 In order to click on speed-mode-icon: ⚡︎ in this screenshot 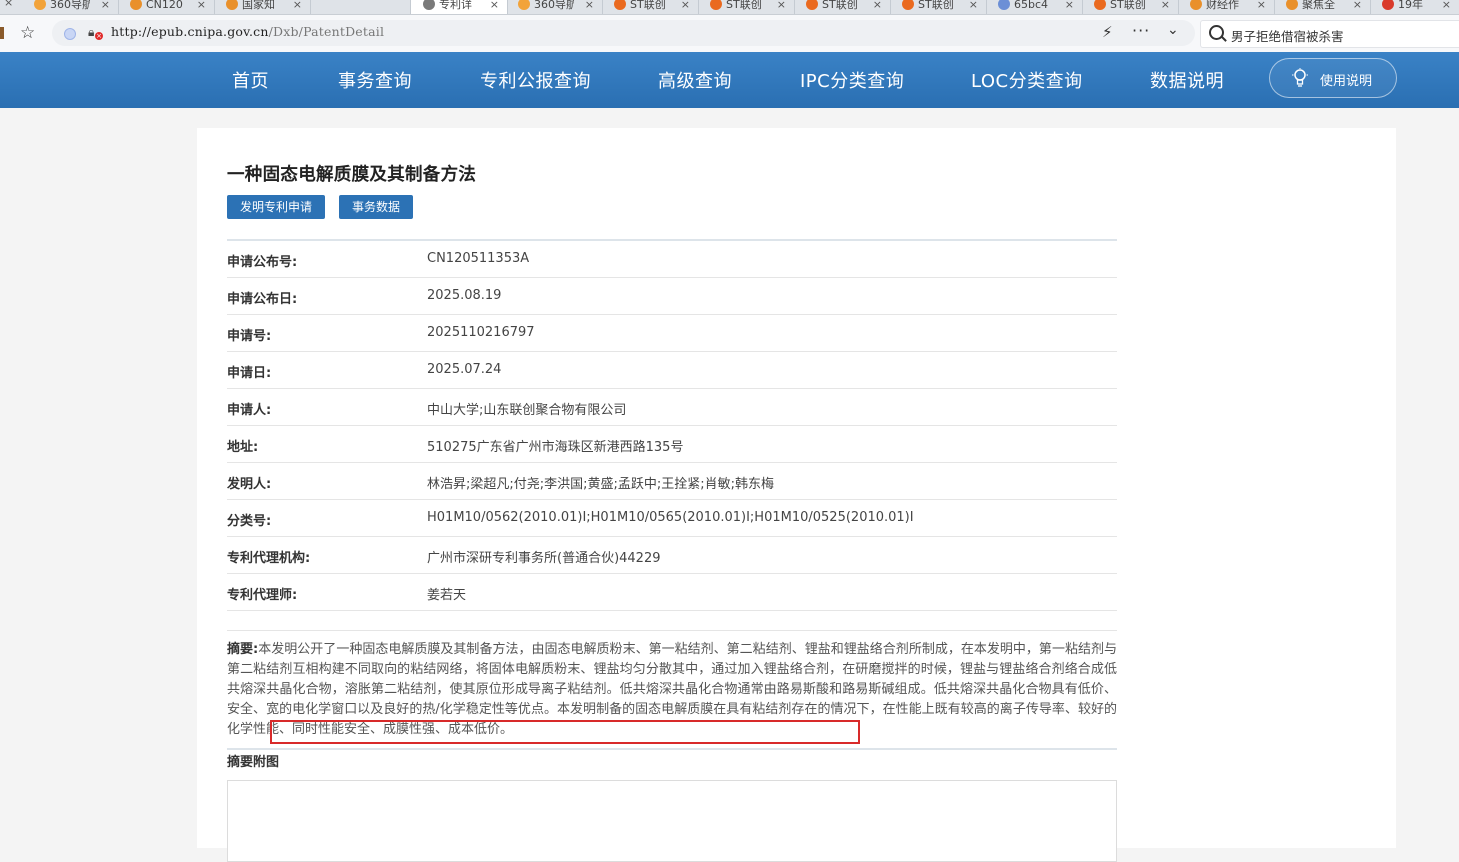, I will do `click(1107, 32)`.